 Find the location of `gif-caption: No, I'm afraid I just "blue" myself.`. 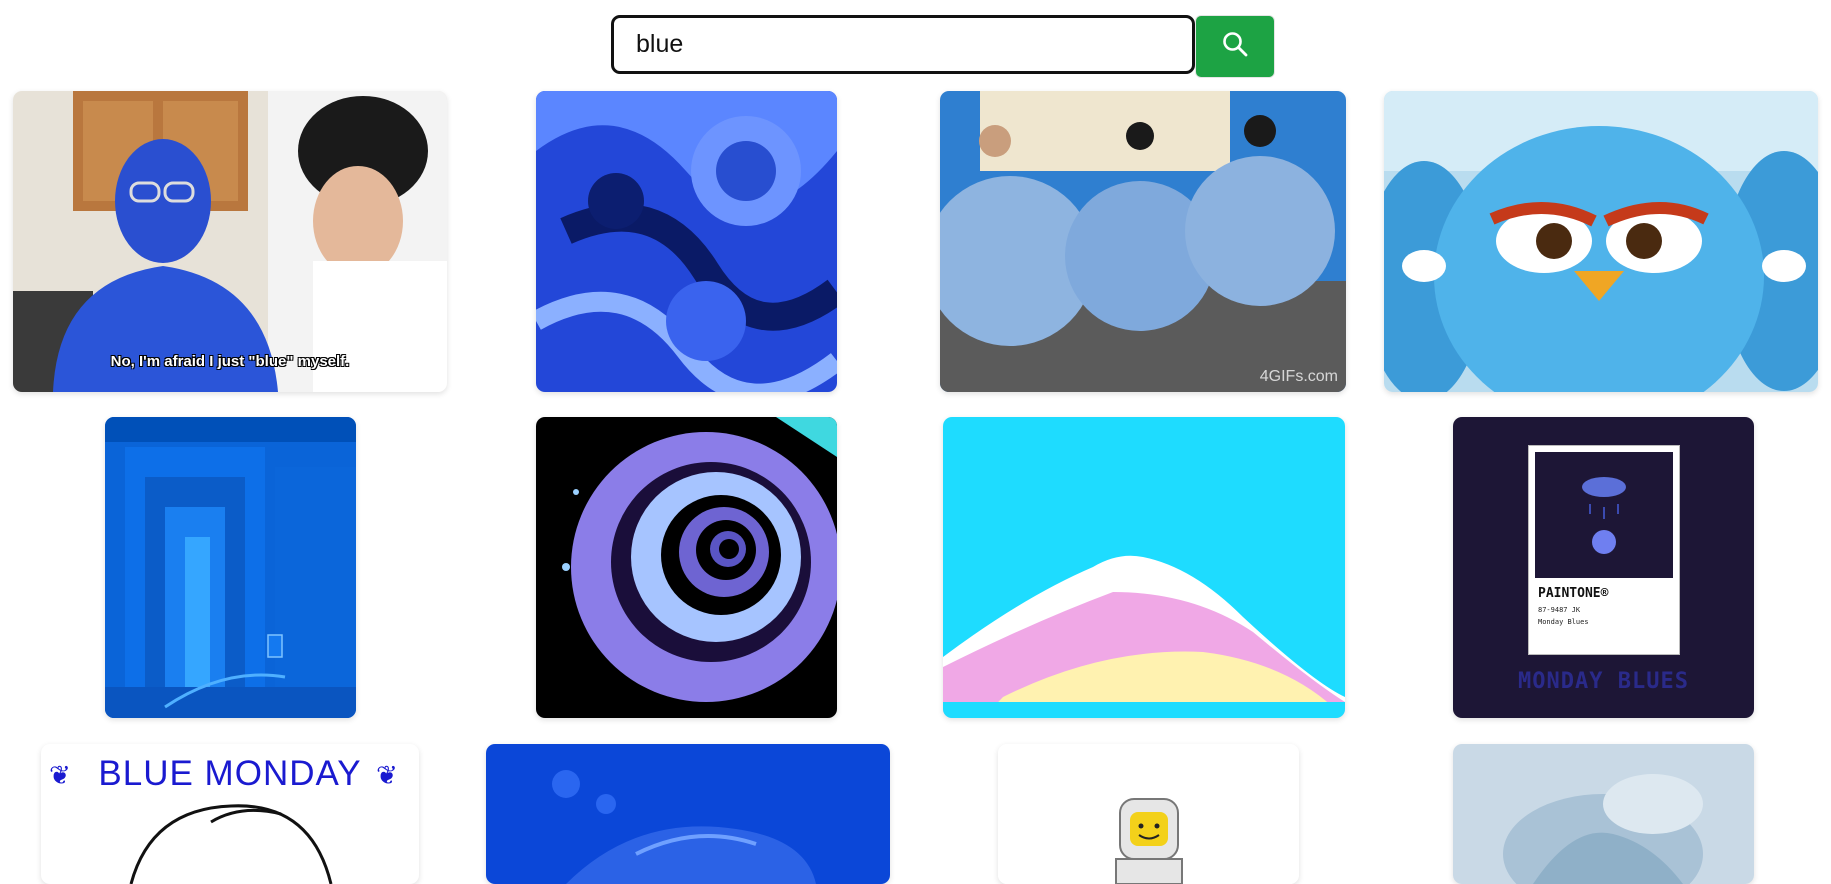

gif-caption: No, I'm afraid I just "blue" myself. is located at coordinates (230, 361).